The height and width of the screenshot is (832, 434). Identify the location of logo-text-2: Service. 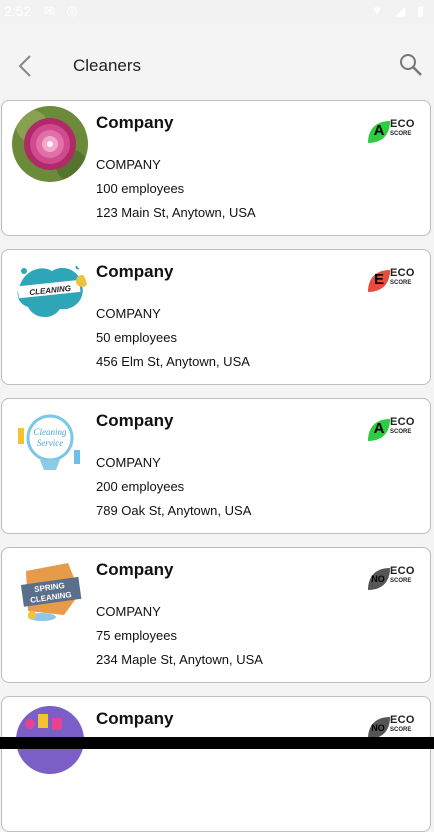
(50, 443).